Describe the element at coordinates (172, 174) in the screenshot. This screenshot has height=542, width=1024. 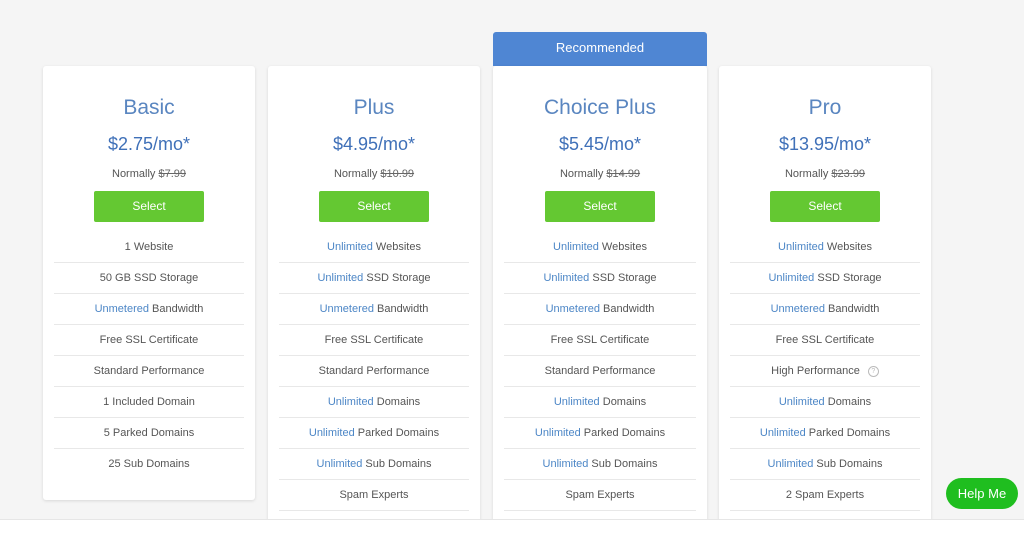
I see `normal-price: $7.99` at that location.